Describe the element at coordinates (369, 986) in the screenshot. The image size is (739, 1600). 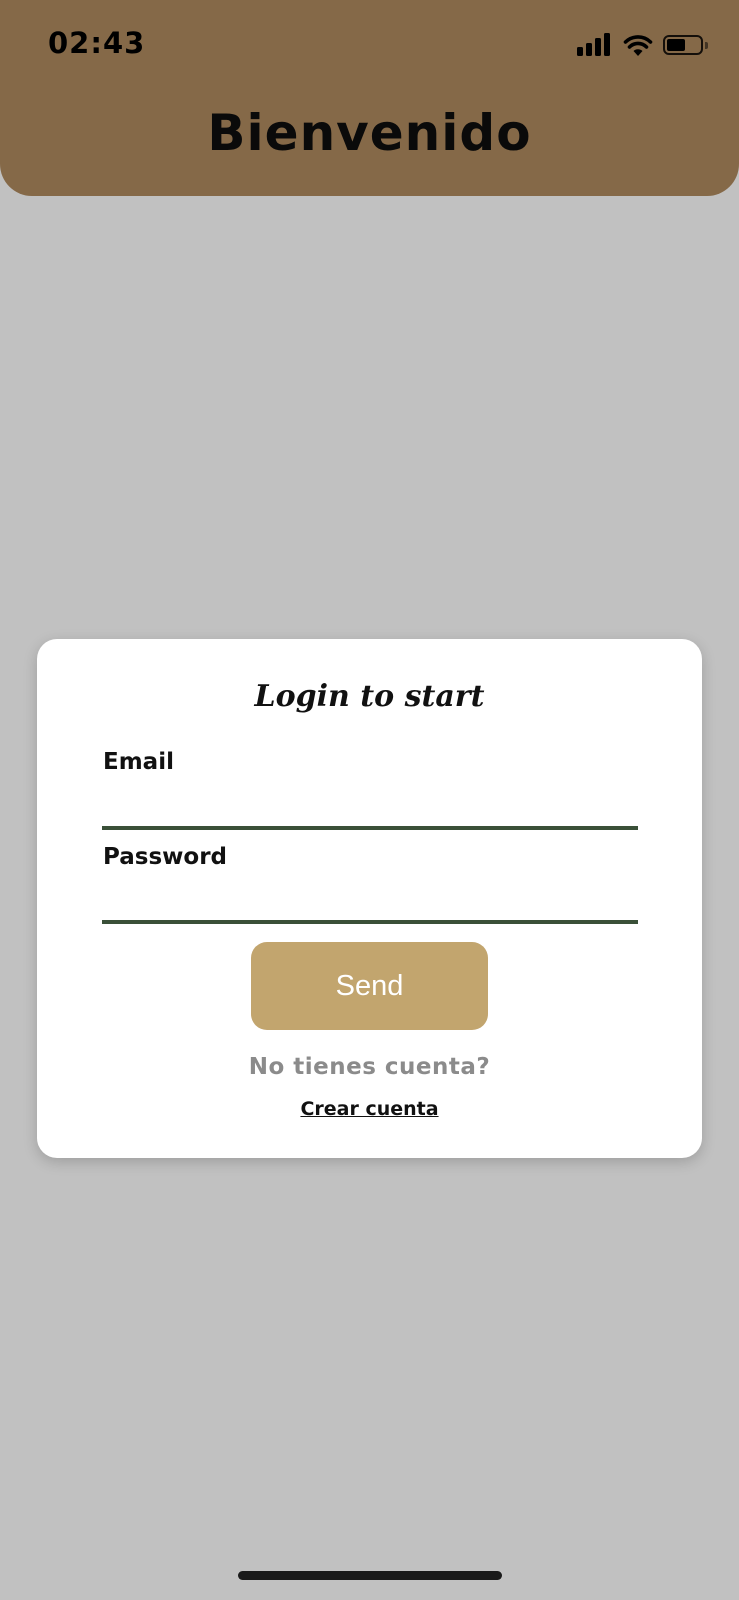
I see `send-button: Send` at that location.